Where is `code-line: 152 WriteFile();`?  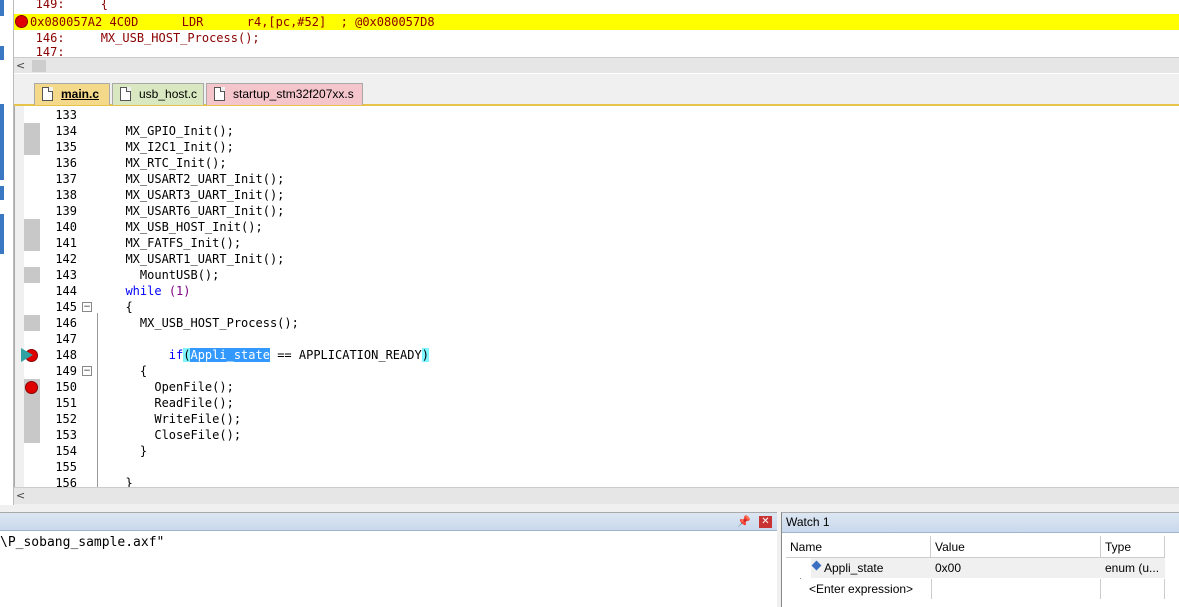
code-line: 152 WriteFile(); is located at coordinates (597, 419).